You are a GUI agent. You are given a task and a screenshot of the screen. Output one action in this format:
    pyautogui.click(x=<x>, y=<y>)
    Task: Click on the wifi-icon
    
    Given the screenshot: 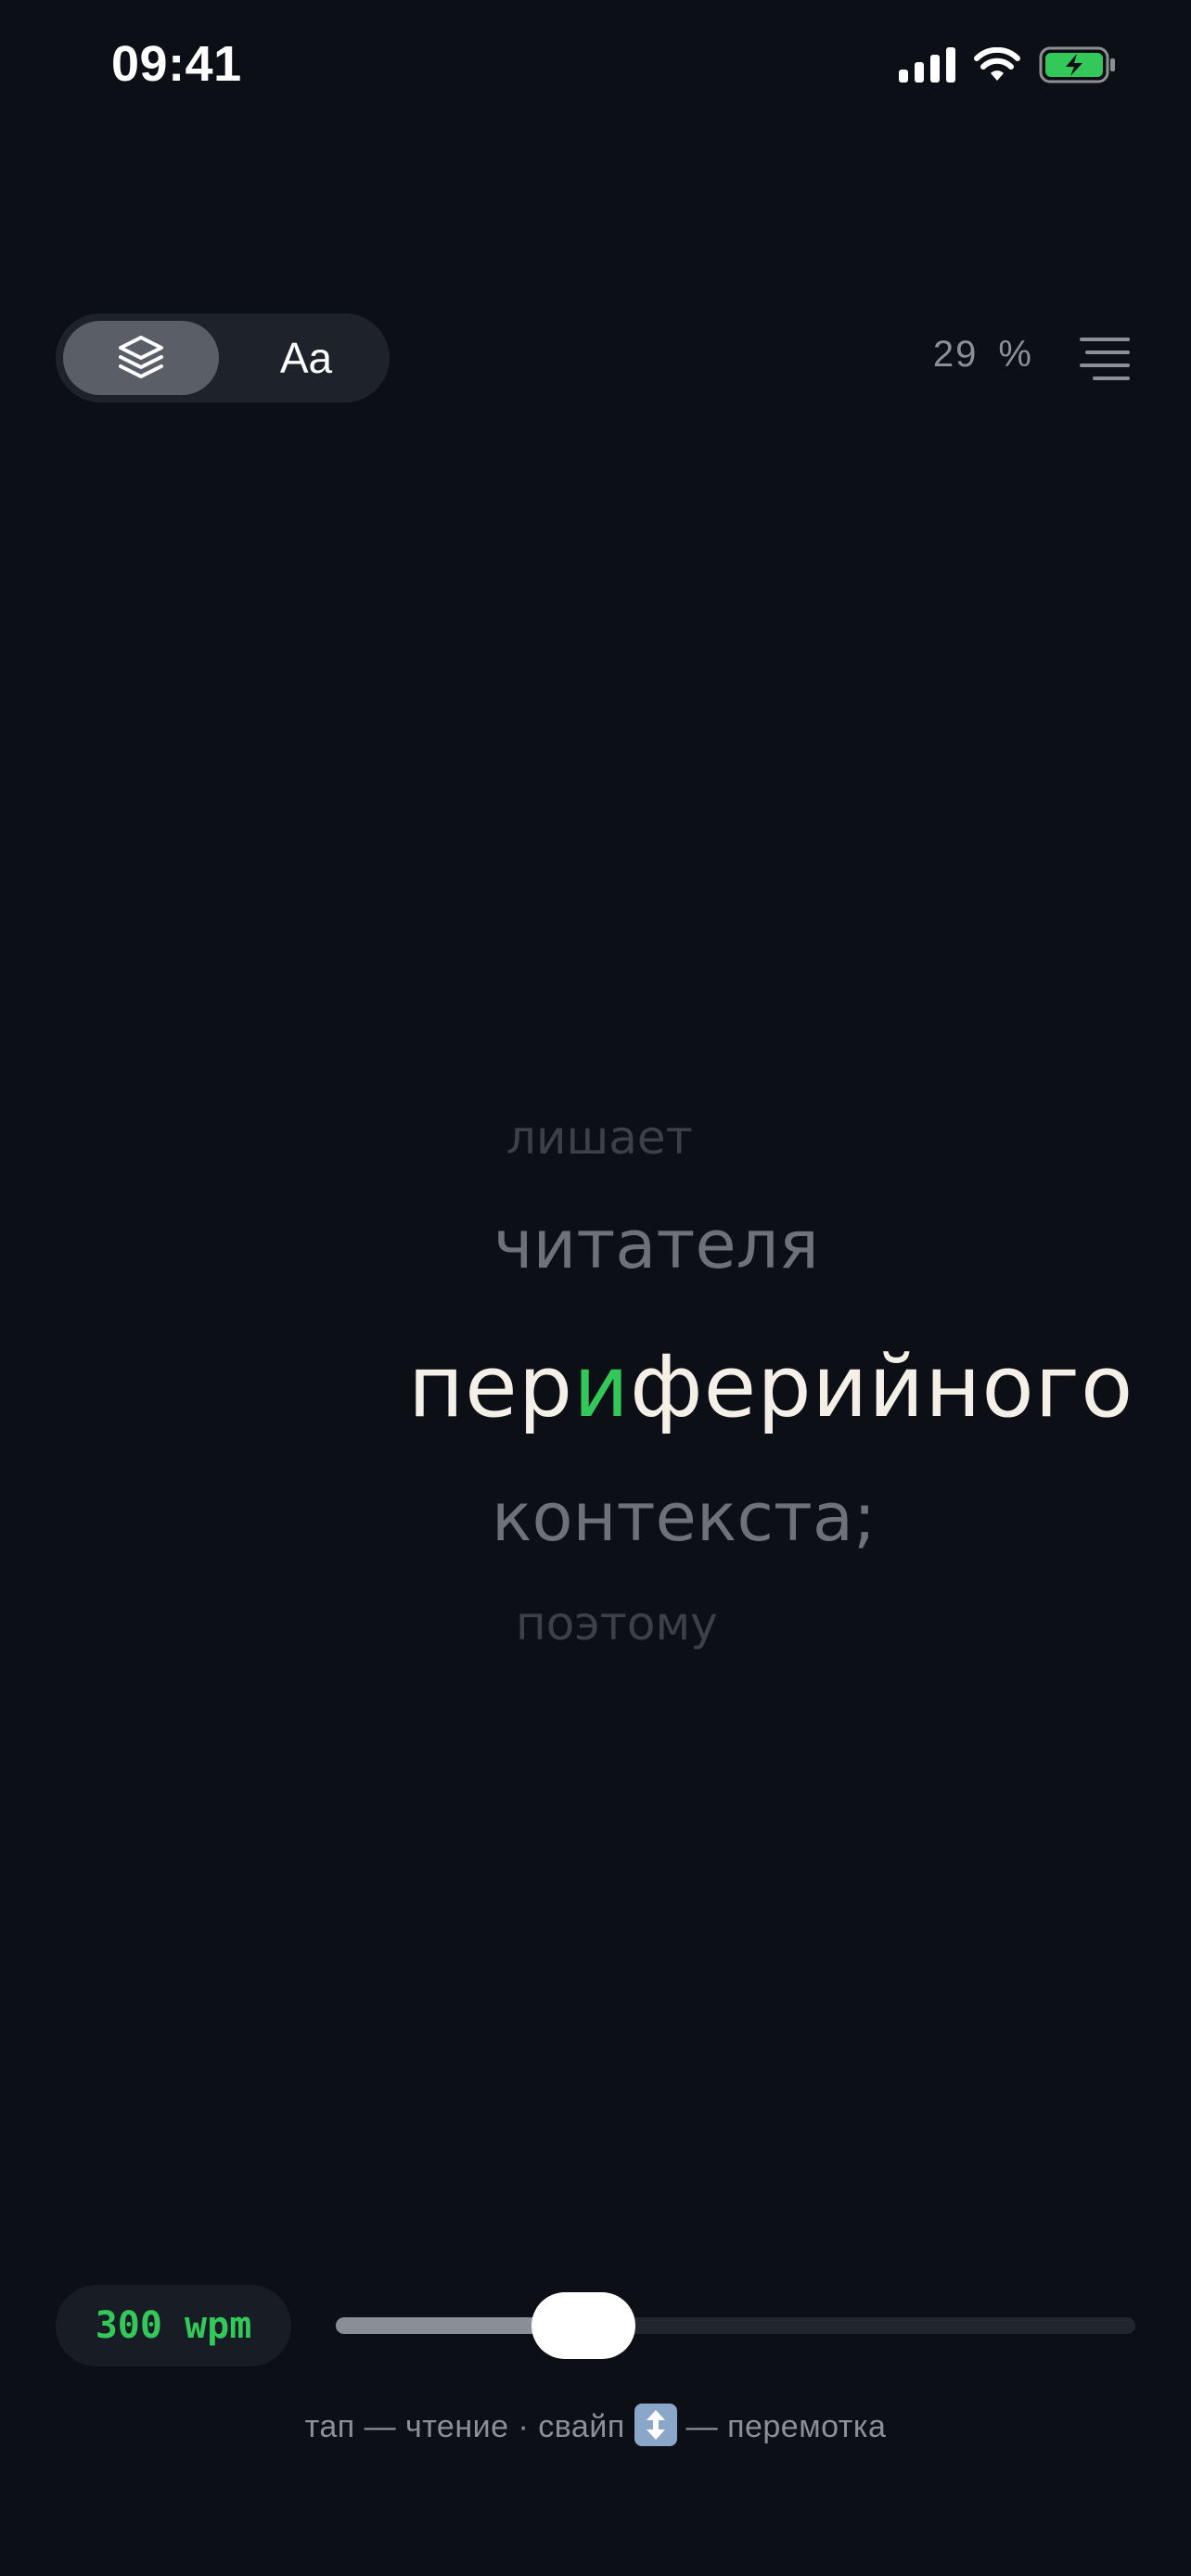 What is the action you would take?
    pyautogui.click(x=997, y=64)
    